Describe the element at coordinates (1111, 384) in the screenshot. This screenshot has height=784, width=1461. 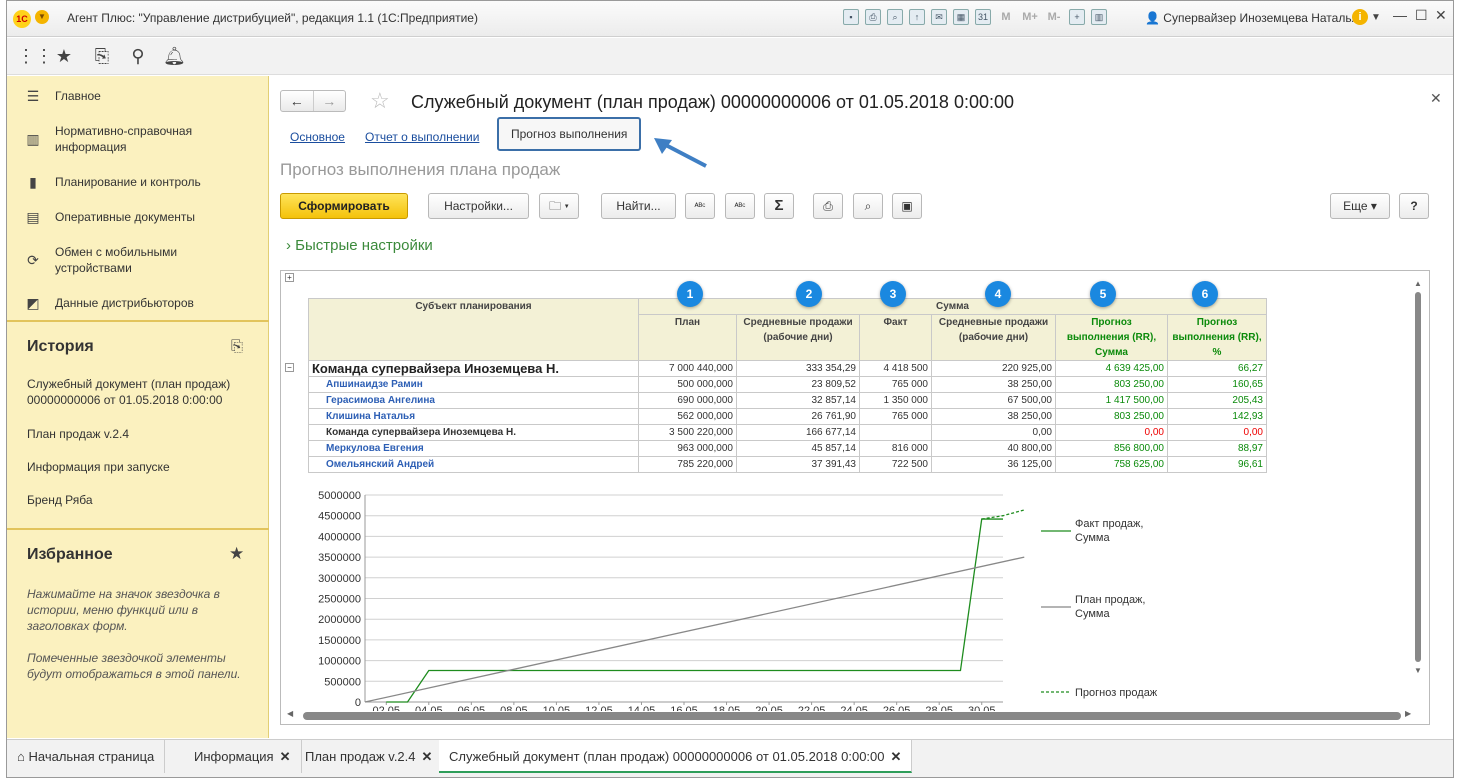
I see `forecast-sum-cell: 803 250,00` at that location.